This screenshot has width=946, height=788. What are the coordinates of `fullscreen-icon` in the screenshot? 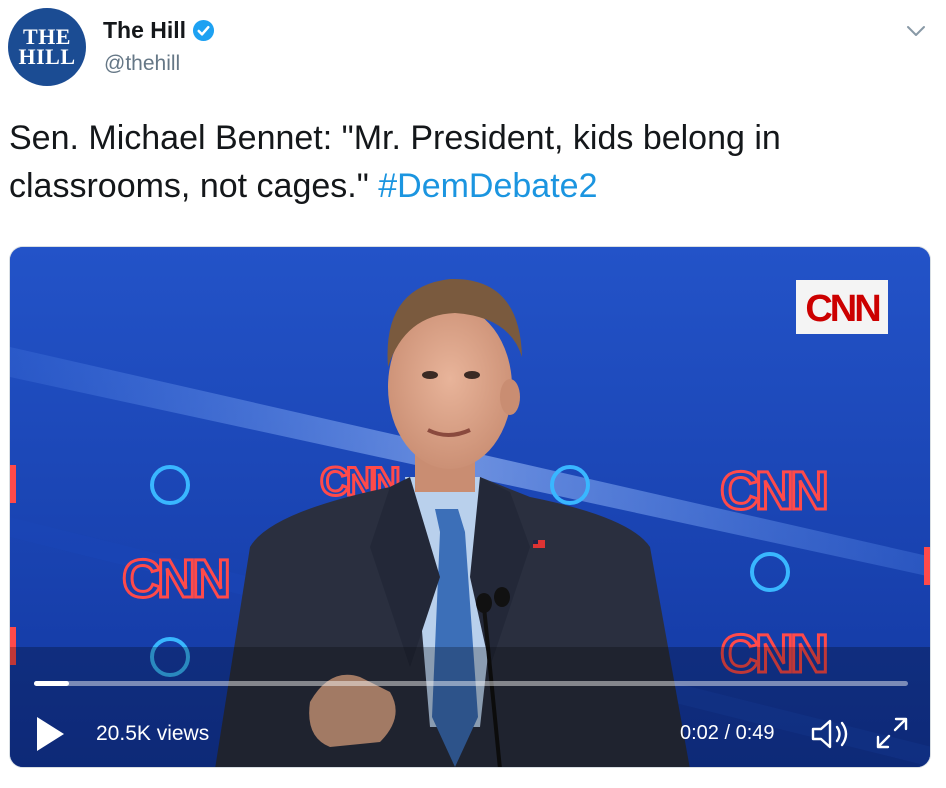 It's located at (892, 733).